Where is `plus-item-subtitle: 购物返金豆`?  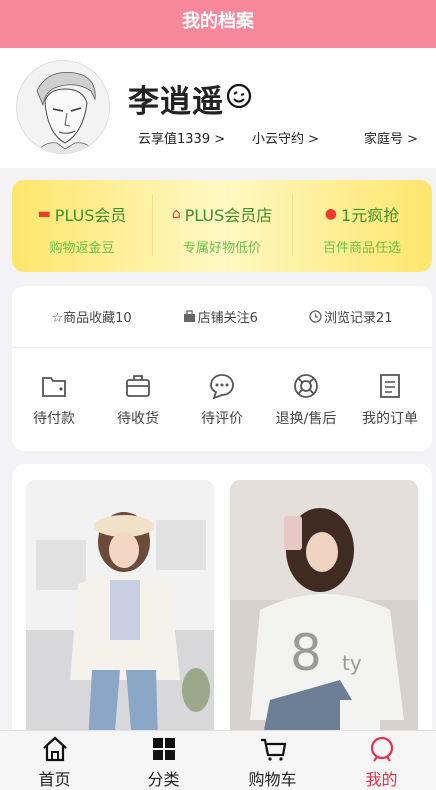 plus-item-subtitle: 购物返金豆 is located at coordinates (82, 248).